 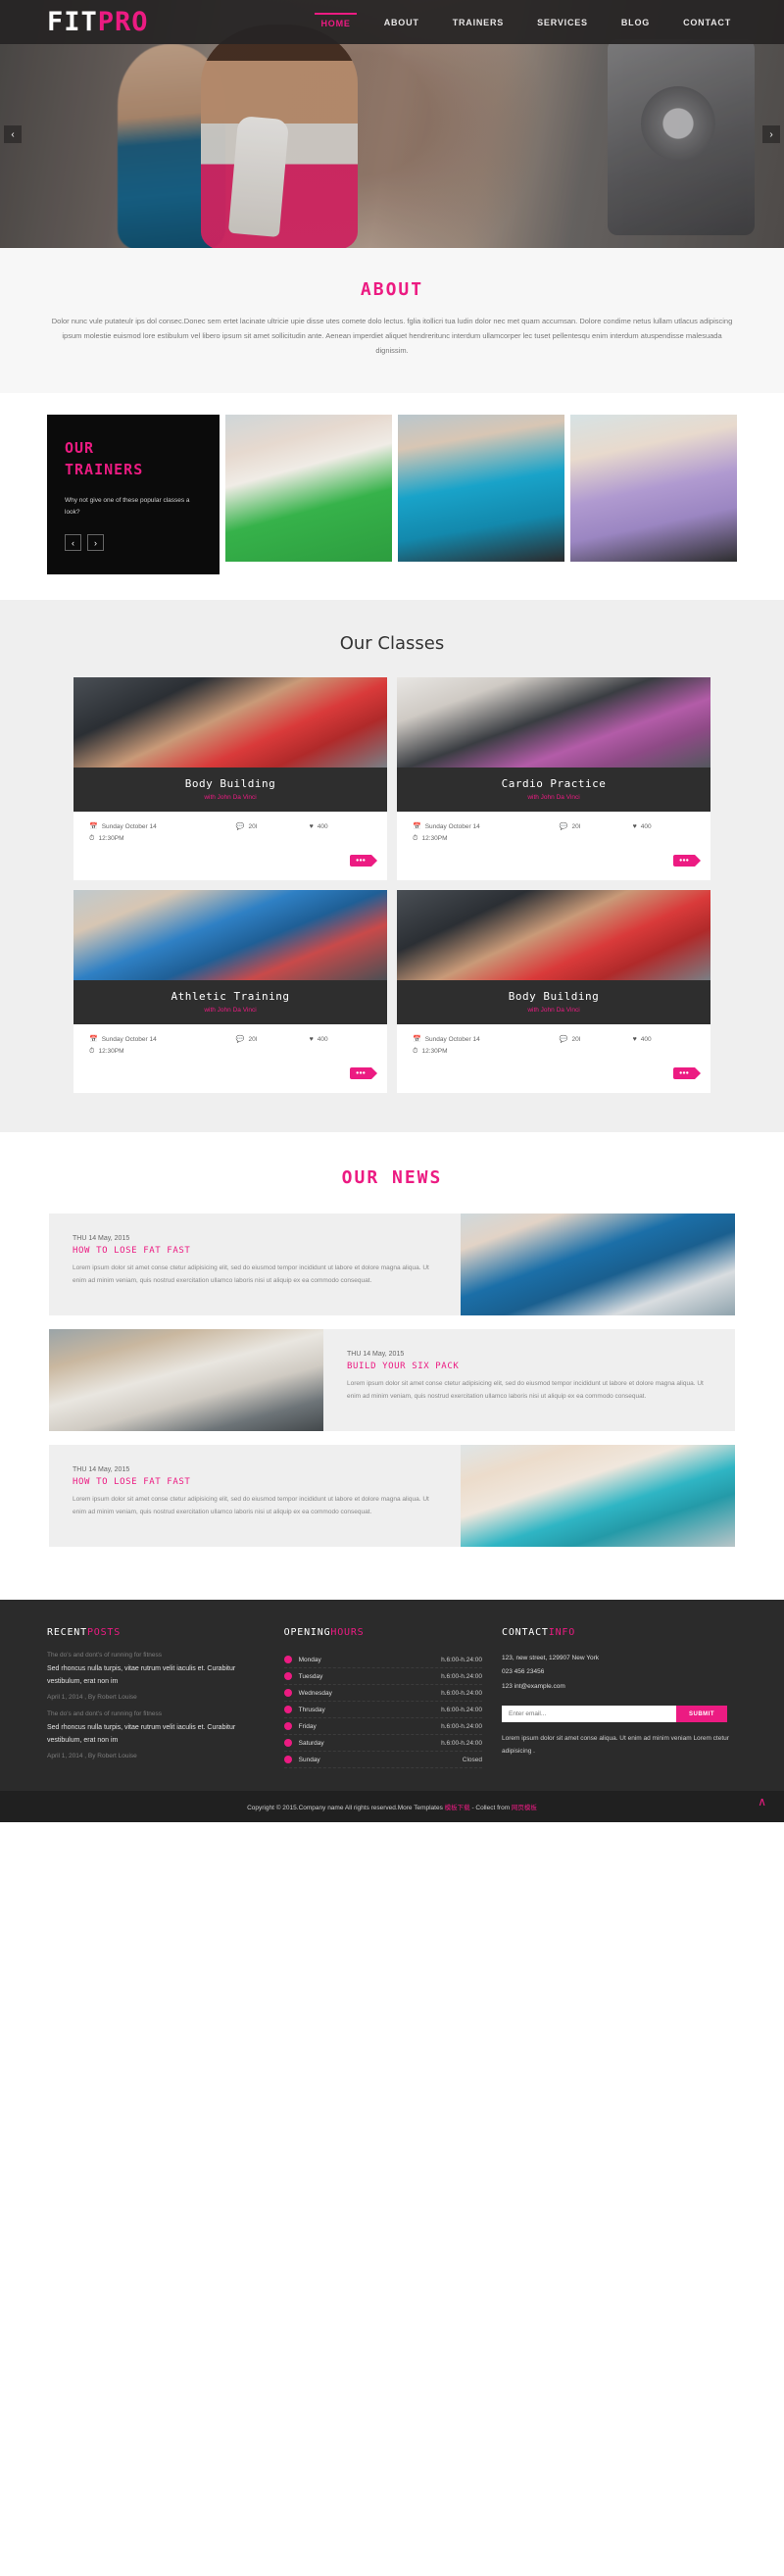 I want to click on news-item-date: THU 14 May, 2015, so click(x=376, y=1355).